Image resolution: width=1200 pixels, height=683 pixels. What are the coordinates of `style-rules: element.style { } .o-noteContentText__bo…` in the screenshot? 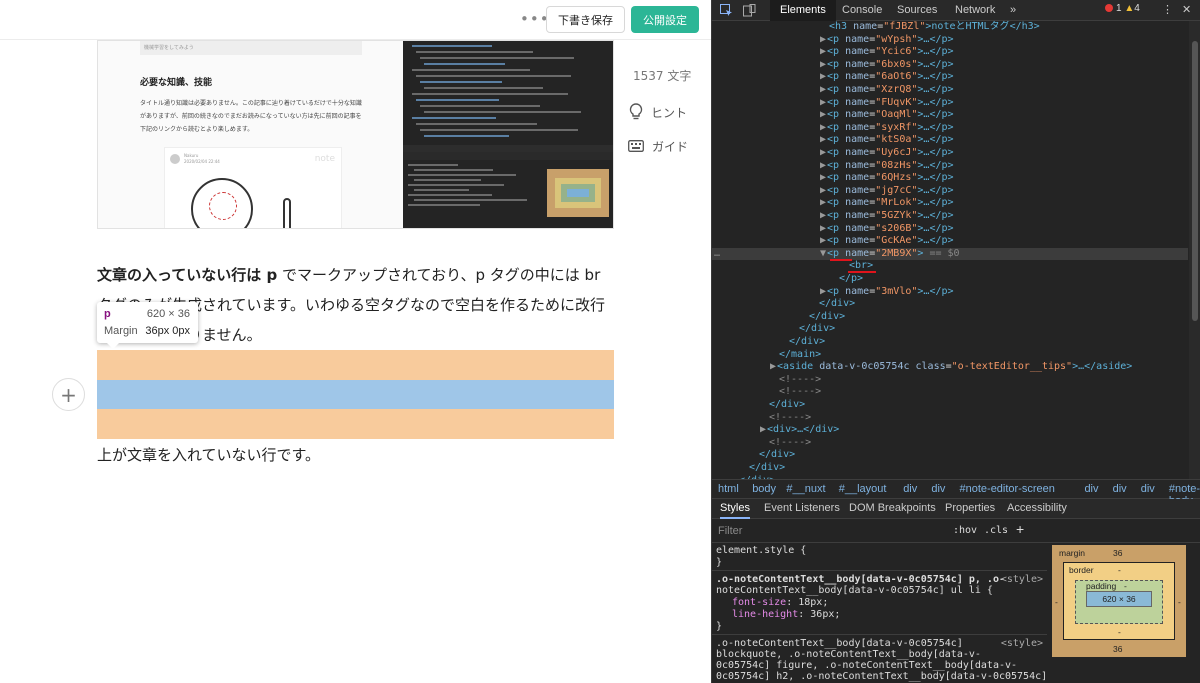 It's located at (879, 613).